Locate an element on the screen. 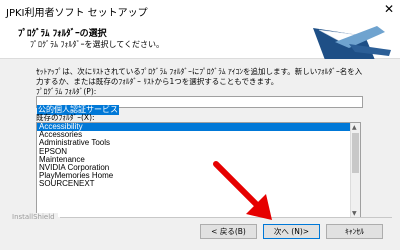  close-icon: ✕ is located at coordinates (389, 9).